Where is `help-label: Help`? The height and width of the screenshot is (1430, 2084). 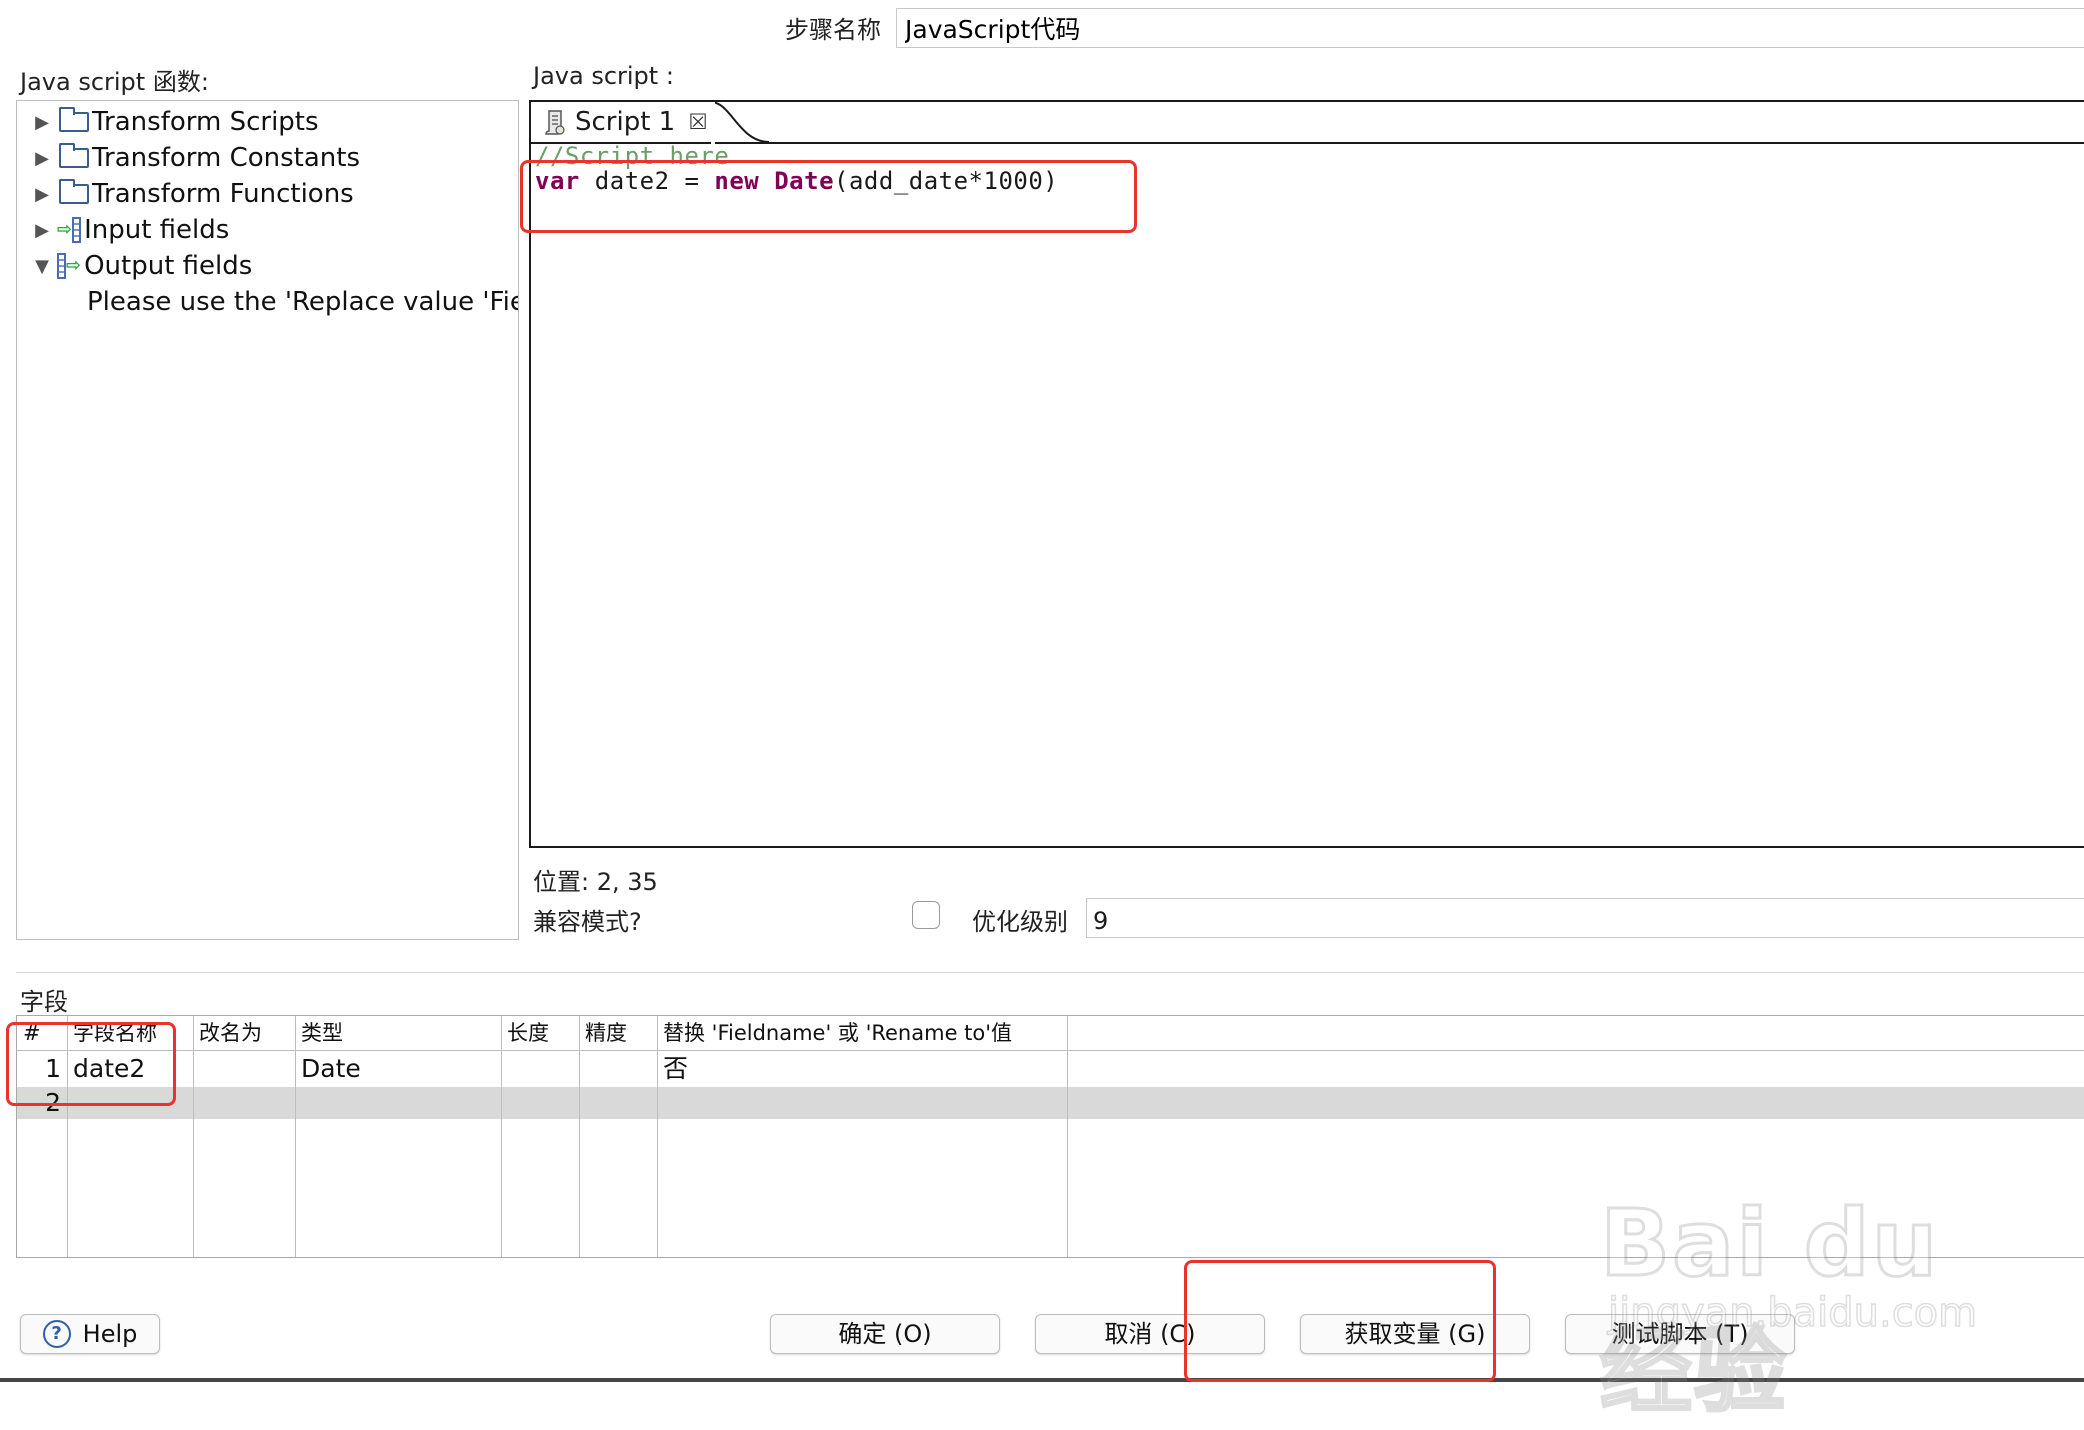
help-label: Help is located at coordinates (110, 1334).